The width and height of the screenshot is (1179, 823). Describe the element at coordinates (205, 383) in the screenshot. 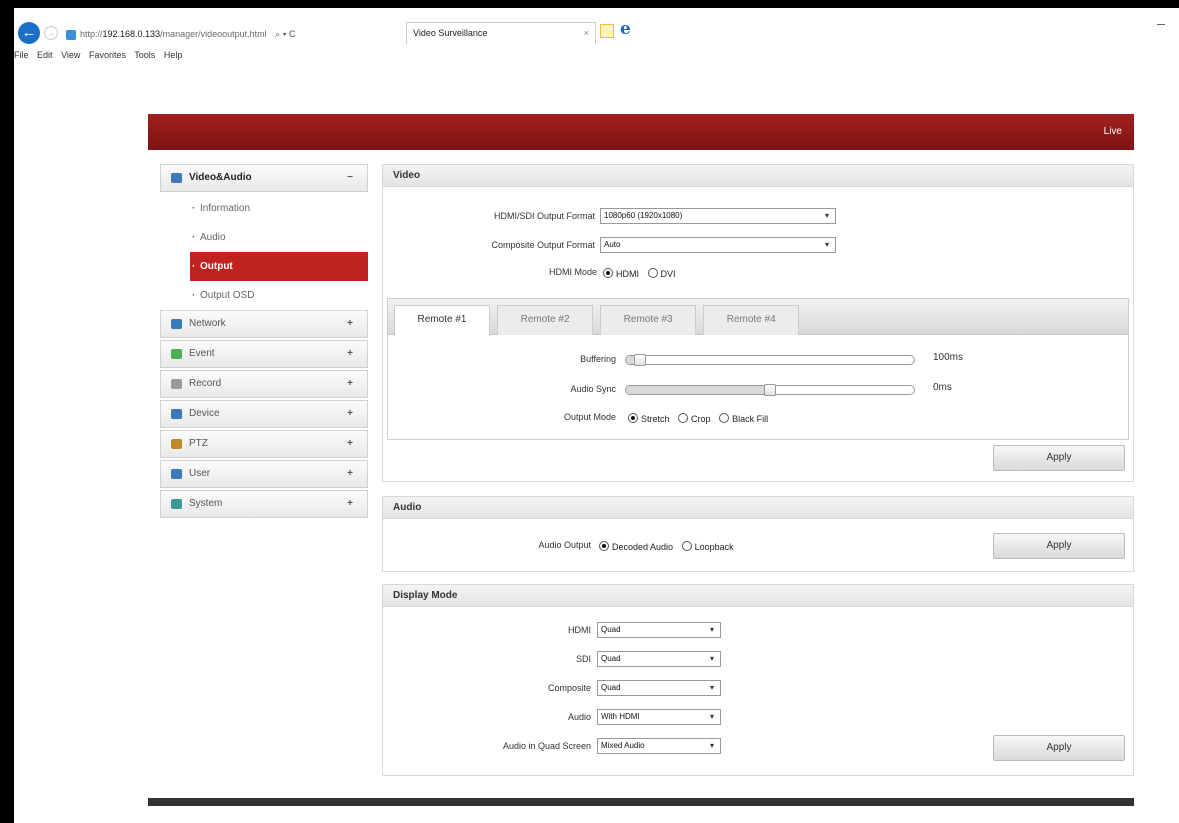

I see `sidebar-group-label: Record` at that location.